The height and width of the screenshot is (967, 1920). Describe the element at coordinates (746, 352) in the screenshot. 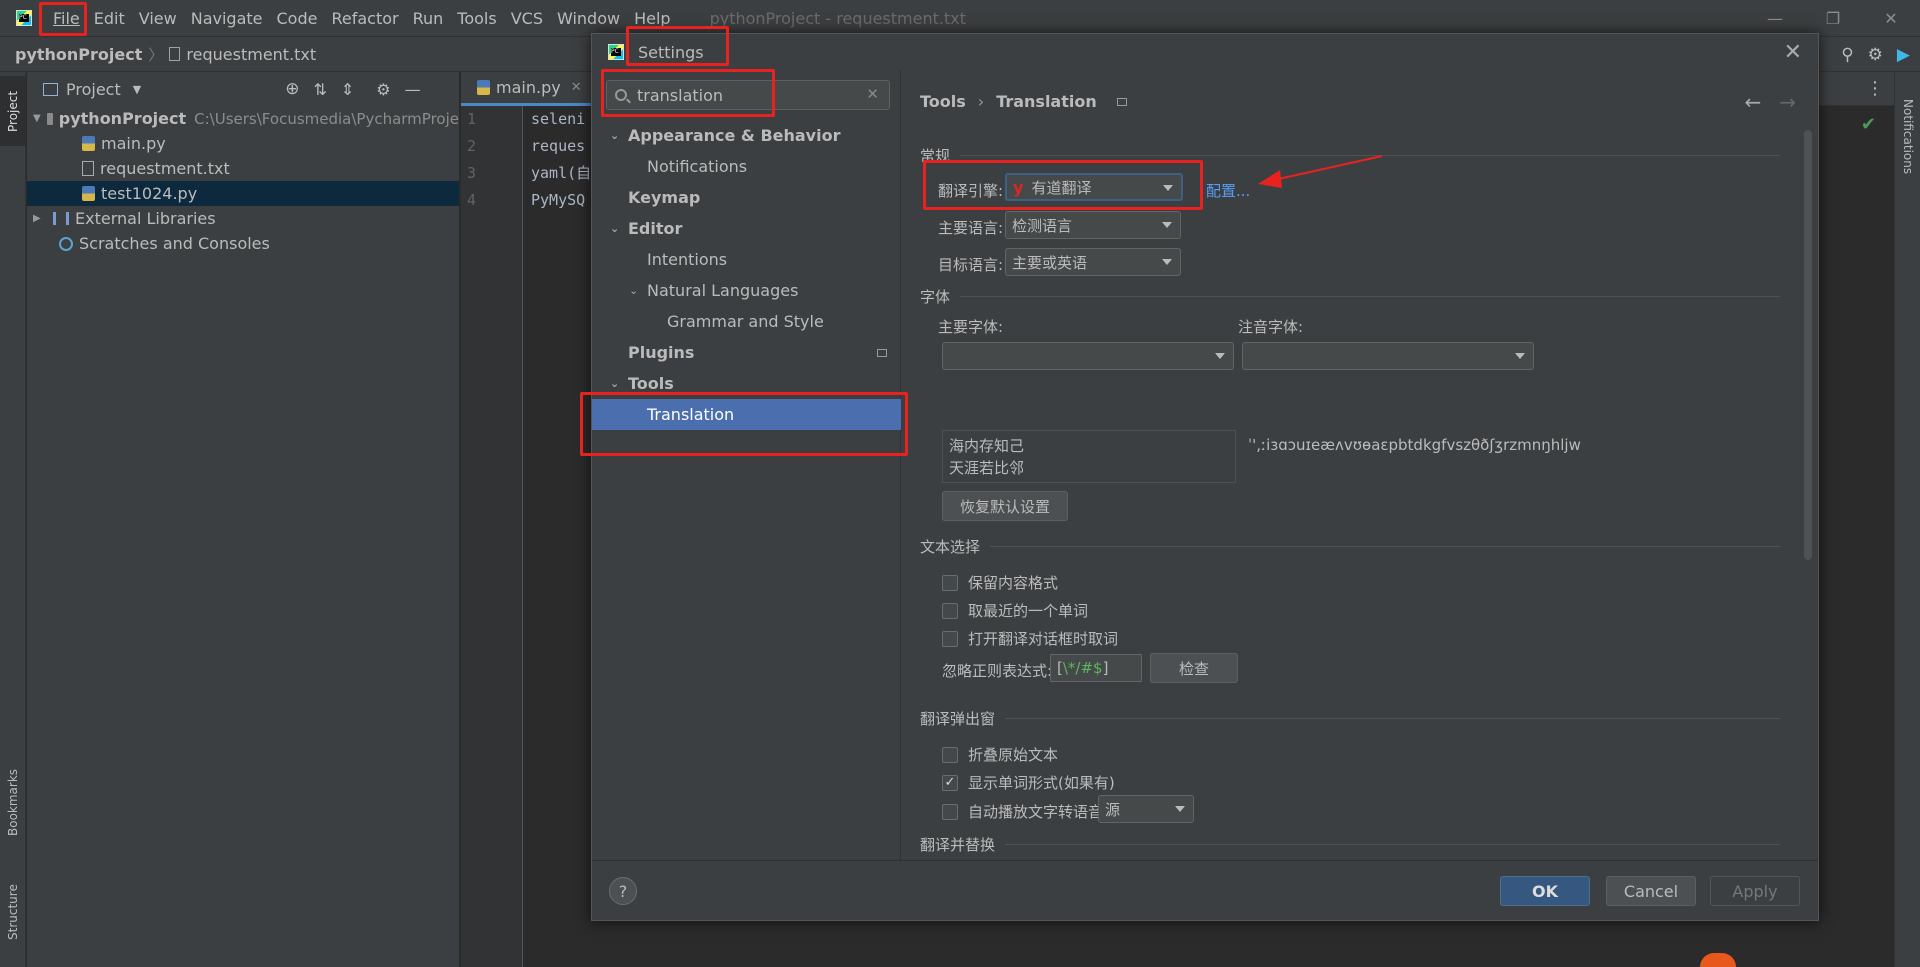

I see `tree-item-plugins: Plugins` at that location.